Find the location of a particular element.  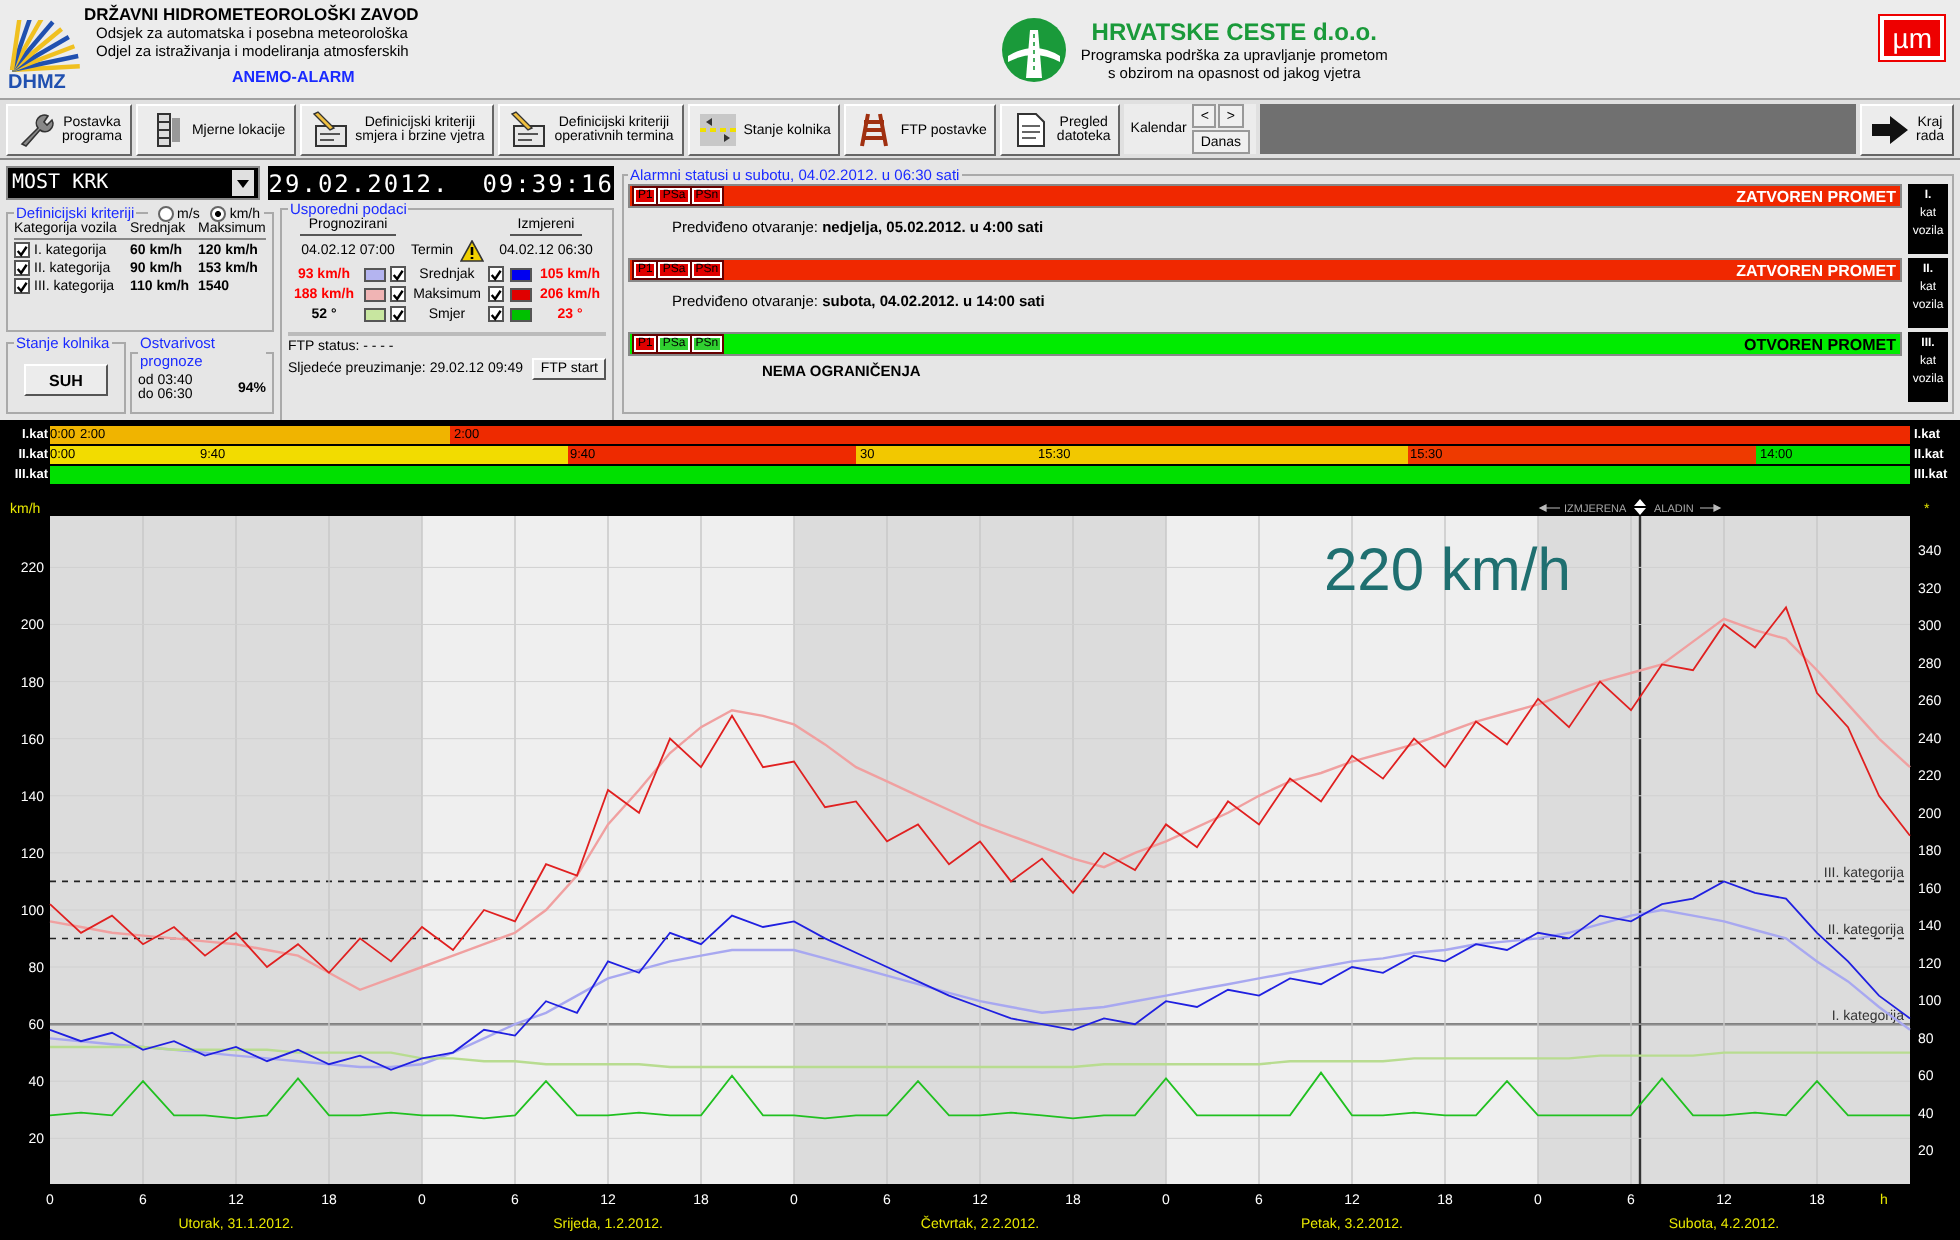

rays-logo is located at coordinates (44, 46).